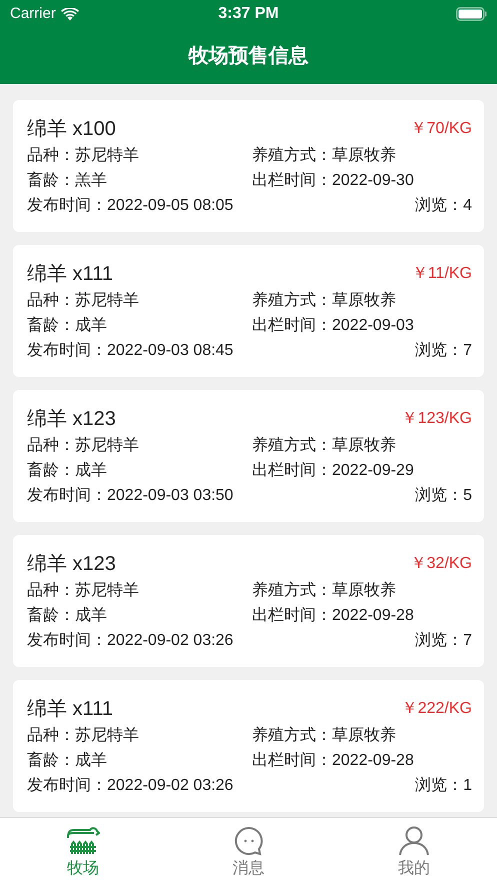  I want to click on listing-card: 绵羊 x111 ￥11/KG 品种：苏尼特羊 养殖方式：草原牧养 畜龄：成羊 出栏时间：2022-09-03 发布时间：2022-09-03 08:45 浏览：7, so click(248, 311).